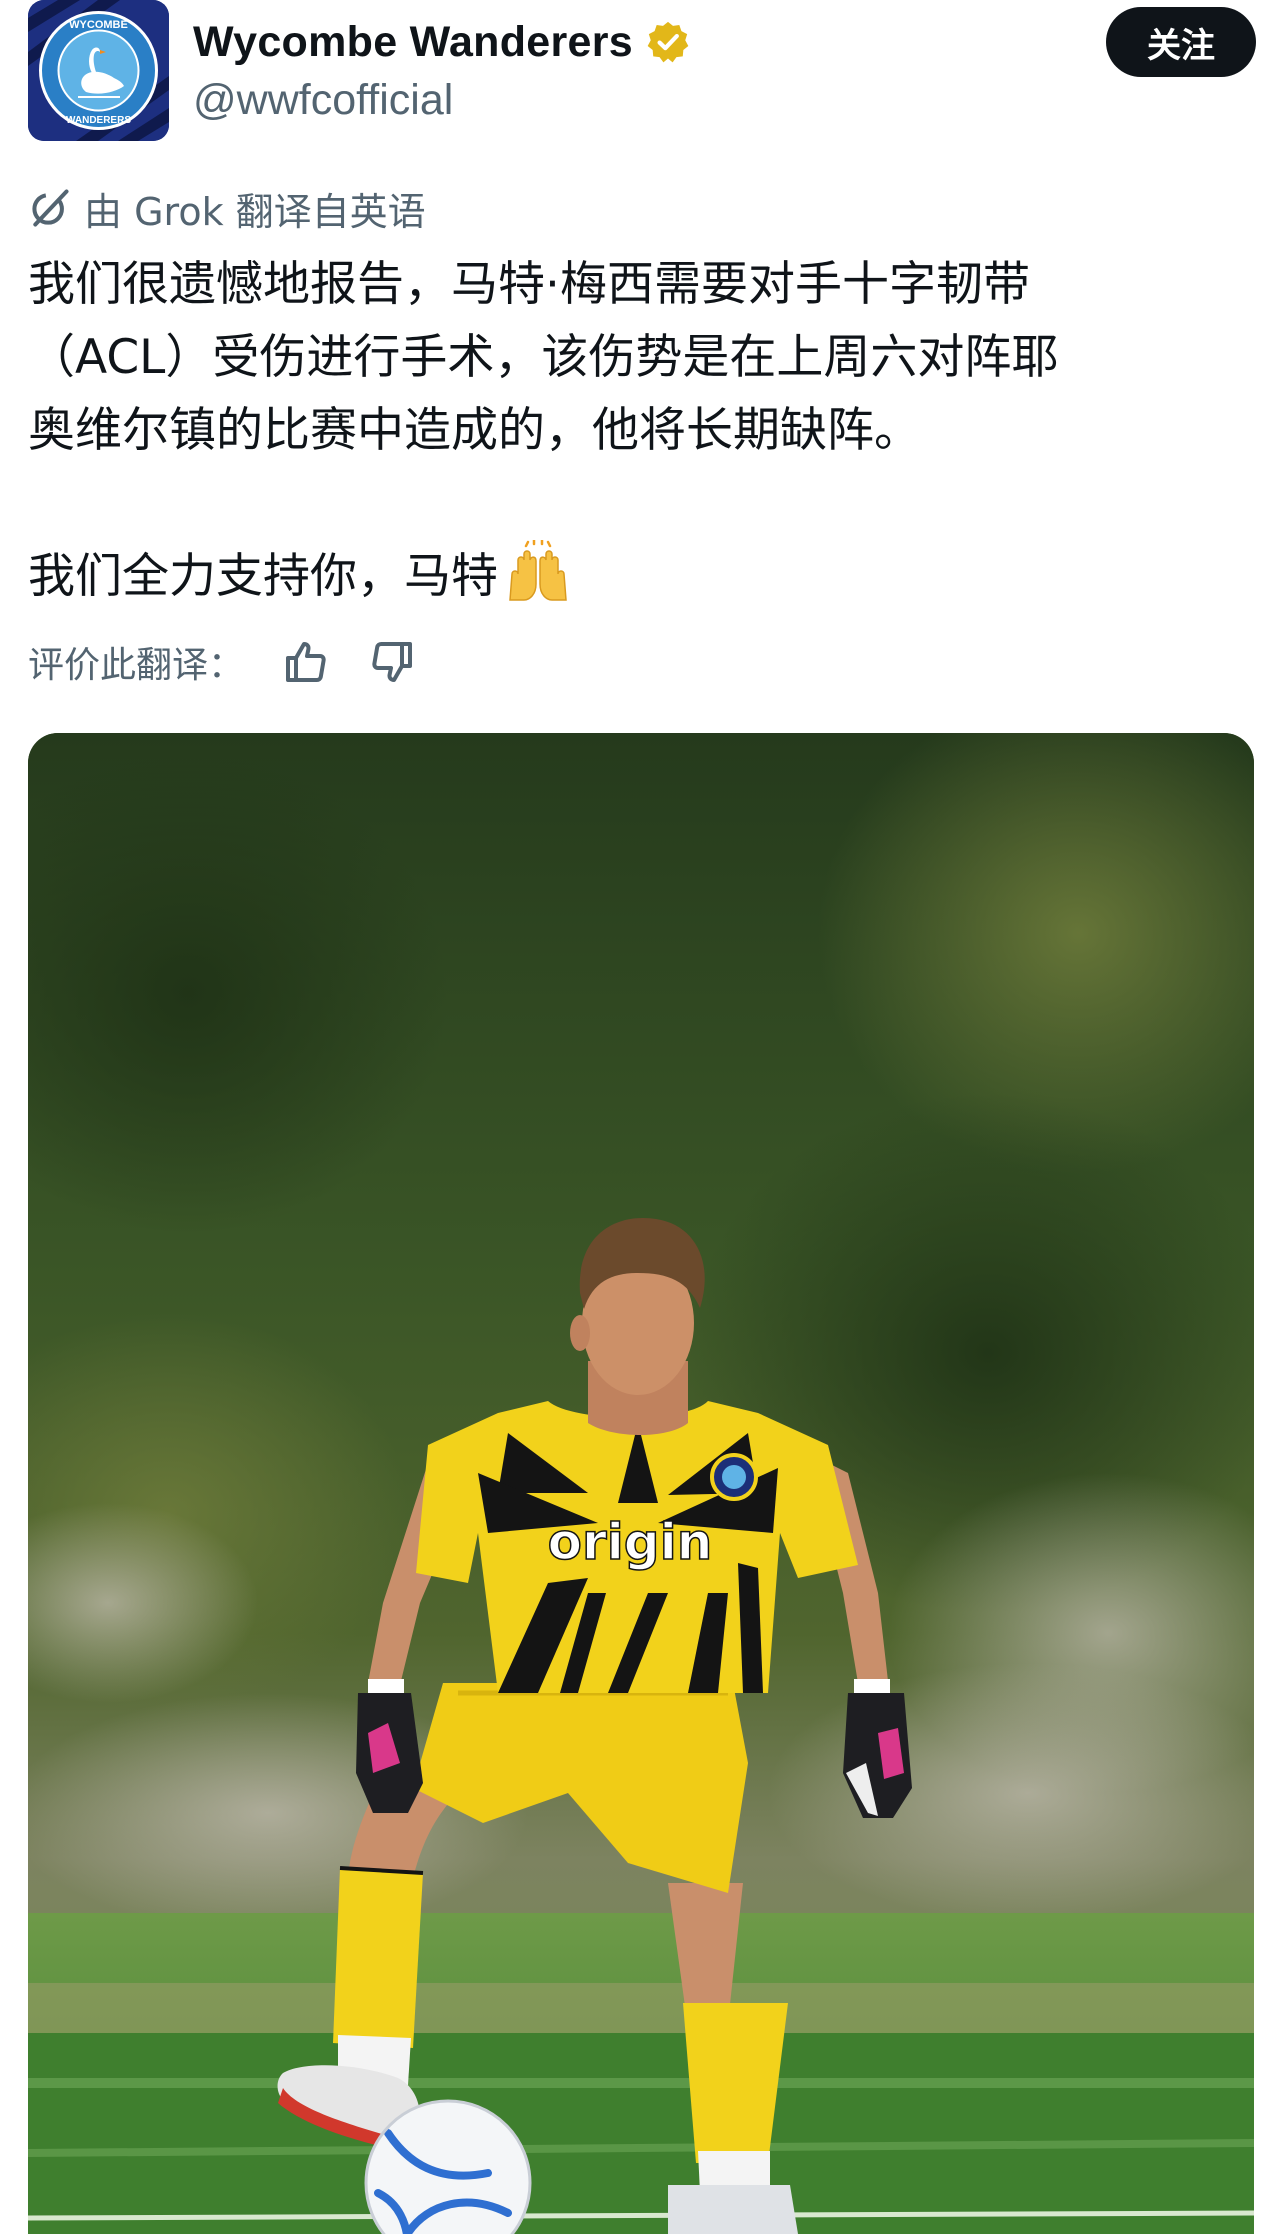 The width and height of the screenshot is (1284, 2234). Describe the element at coordinates (668, 42) in the screenshot. I see `verified-badge-icon` at that location.